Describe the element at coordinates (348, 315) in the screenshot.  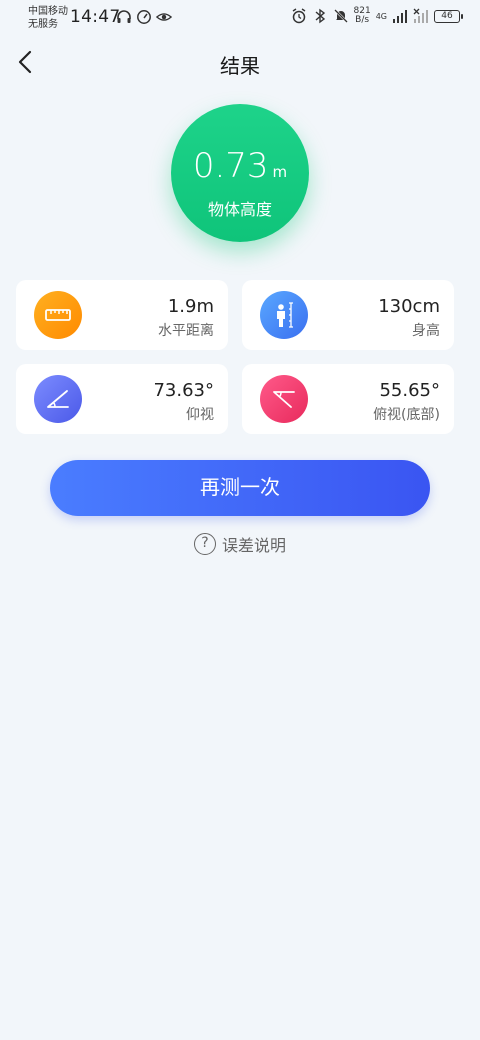
I see `card-body-height: 130cm 身高` at that location.